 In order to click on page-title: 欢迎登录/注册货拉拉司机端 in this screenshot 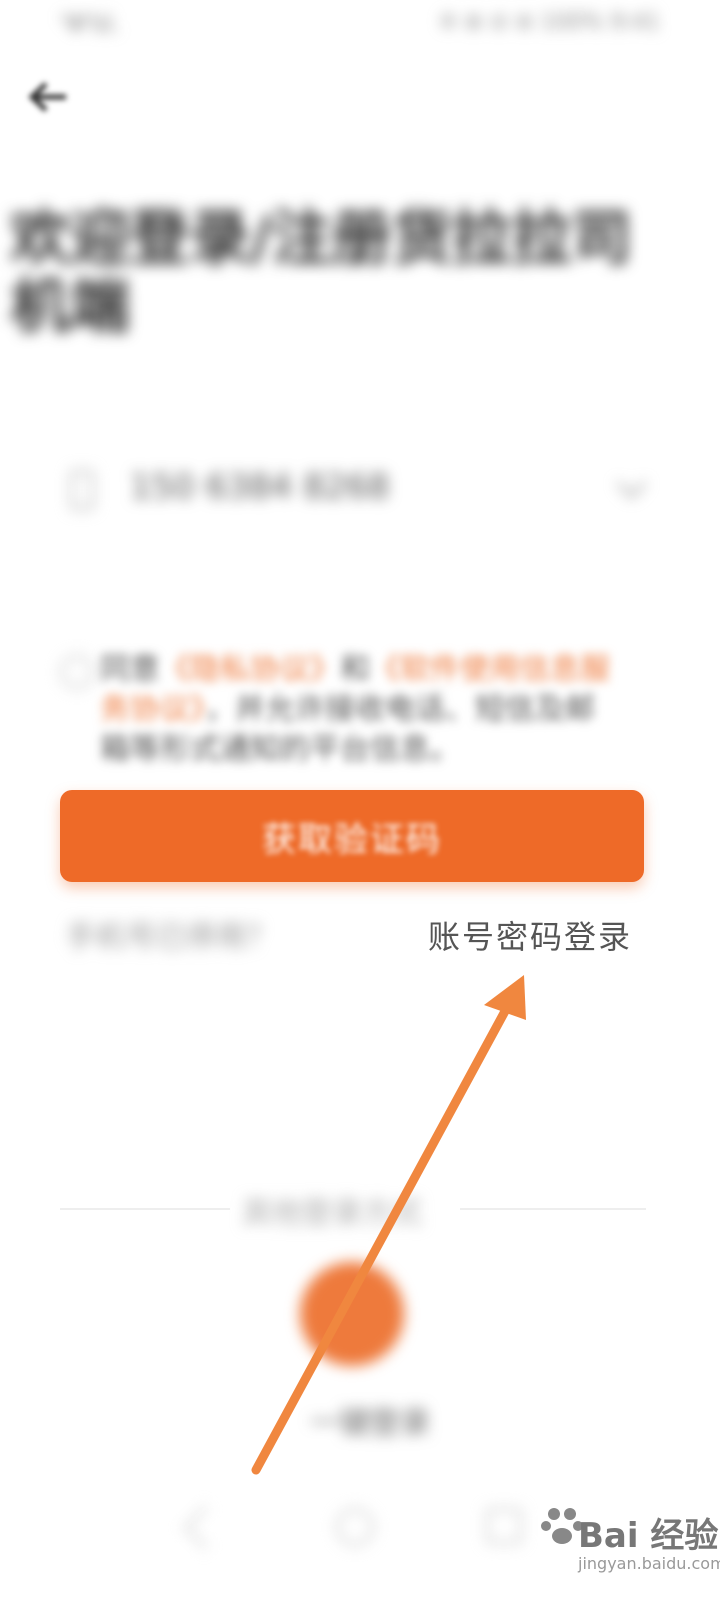, I will do `click(321, 273)`.